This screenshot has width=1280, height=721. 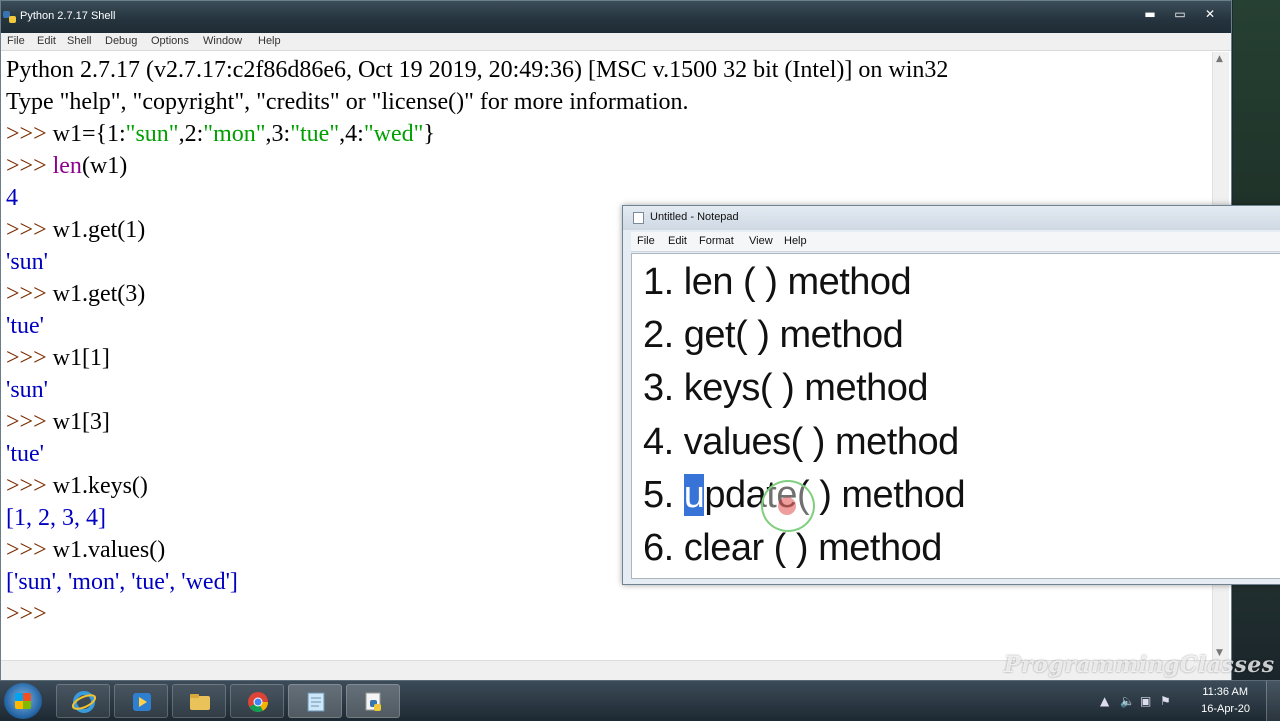 I want to click on shell-line-values: >>> w1.values(), so click(x=85, y=550).